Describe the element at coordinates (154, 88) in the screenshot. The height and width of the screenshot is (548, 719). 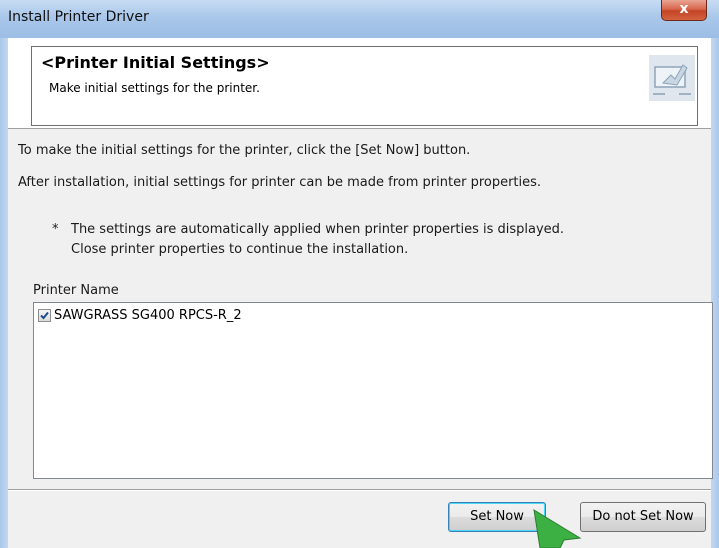
I see `header-subtitle: Make initial settings for the printer.` at that location.